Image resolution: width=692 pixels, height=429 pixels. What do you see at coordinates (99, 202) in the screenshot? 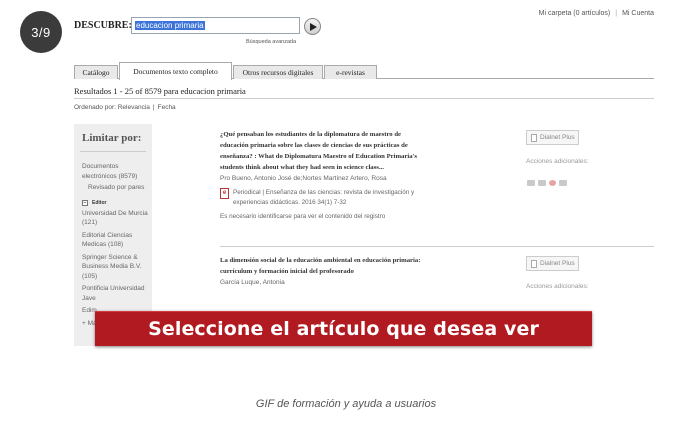
I see `facet-editor-label: Editor` at bounding box center [99, 202].